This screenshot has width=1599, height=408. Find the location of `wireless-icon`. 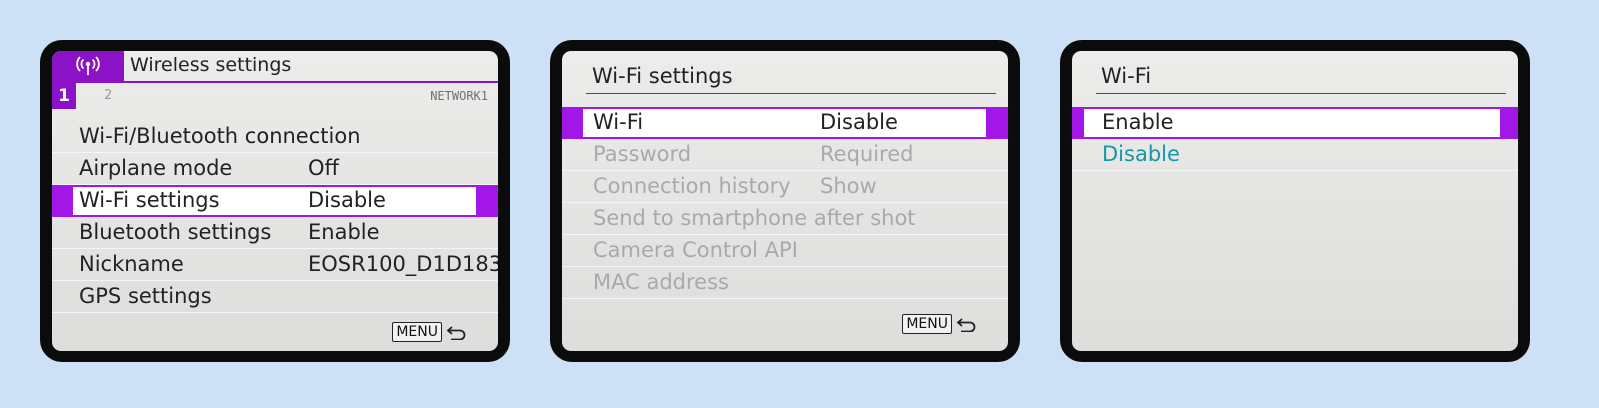

wireless-icon is located at coordinates (88, 65).